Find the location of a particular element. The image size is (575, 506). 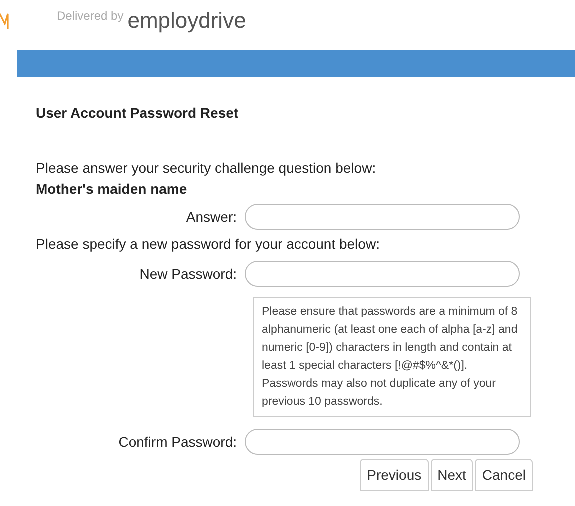

nav-button: Cancel is located at coordinates (504, 475).